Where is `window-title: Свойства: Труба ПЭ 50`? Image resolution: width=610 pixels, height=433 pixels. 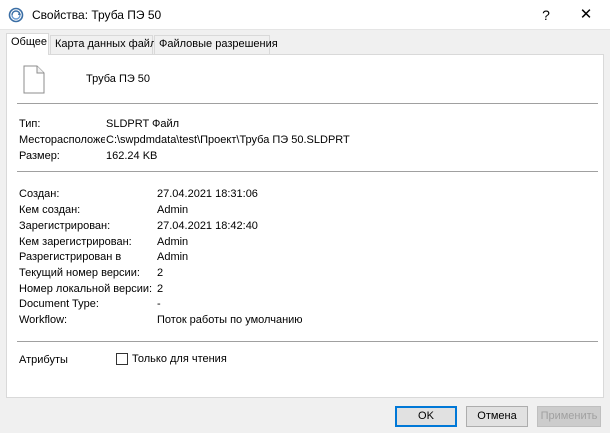 window-title: Свойства: Труба ПЭ 50 is located at coordinates (97, 15).